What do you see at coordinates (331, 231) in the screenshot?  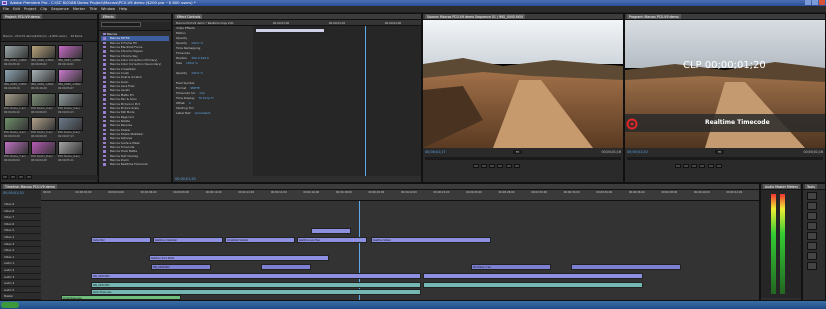 I see `clip-v7-a` at bounding box center [331, 231].